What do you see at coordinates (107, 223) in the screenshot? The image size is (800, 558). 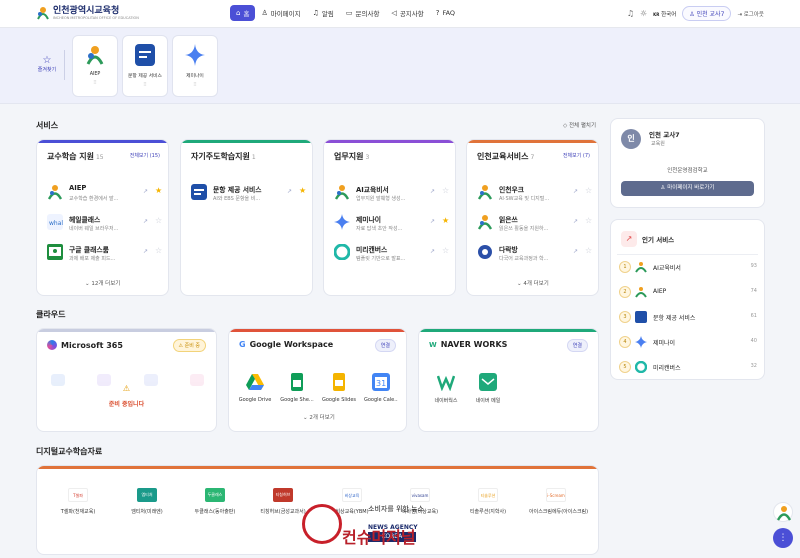 I see `service-item-whale: whale 헤일클래스 네이버 웨일 브라우저... ↗ ☆` at bounding box center [107, 223].